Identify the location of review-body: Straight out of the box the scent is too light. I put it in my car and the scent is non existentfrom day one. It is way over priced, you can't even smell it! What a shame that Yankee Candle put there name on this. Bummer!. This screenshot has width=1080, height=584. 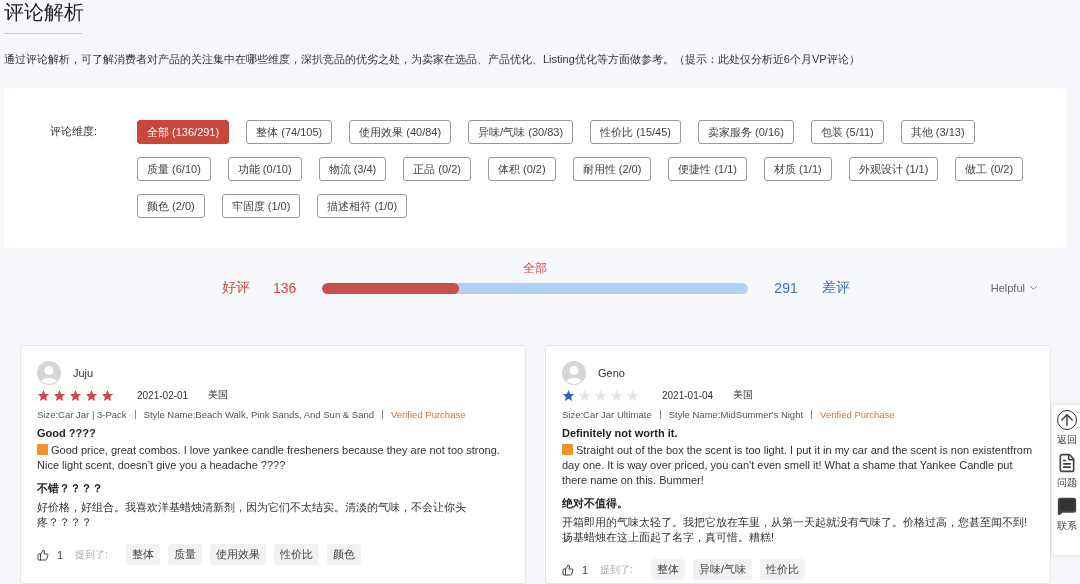
(798, 465).